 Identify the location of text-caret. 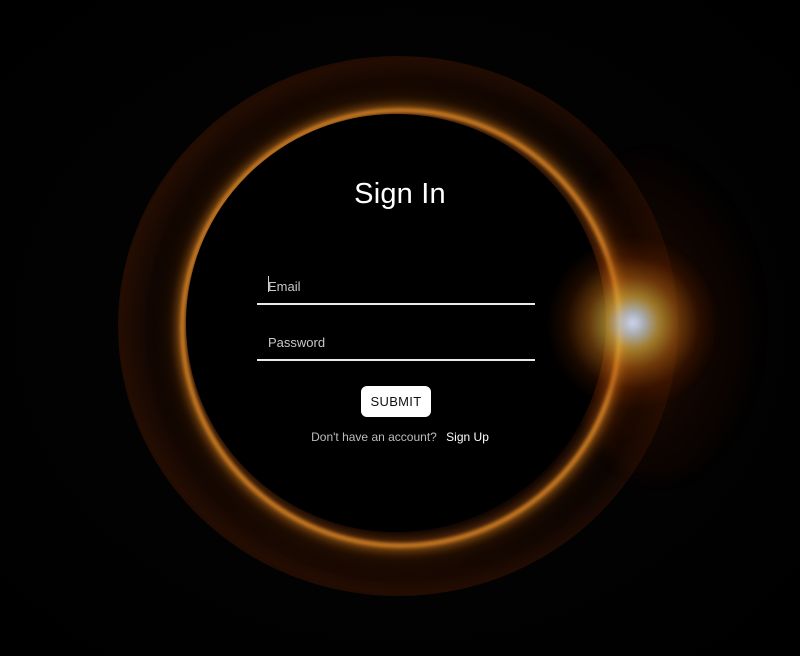
(268, 284).